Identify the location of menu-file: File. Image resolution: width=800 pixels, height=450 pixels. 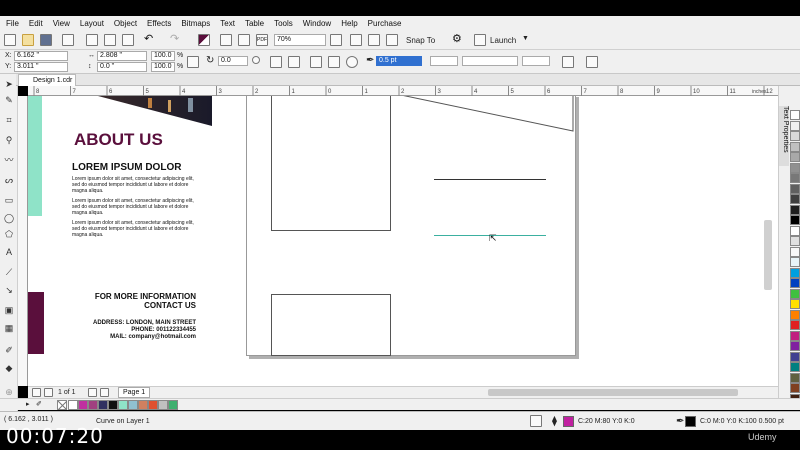
(12, 23).